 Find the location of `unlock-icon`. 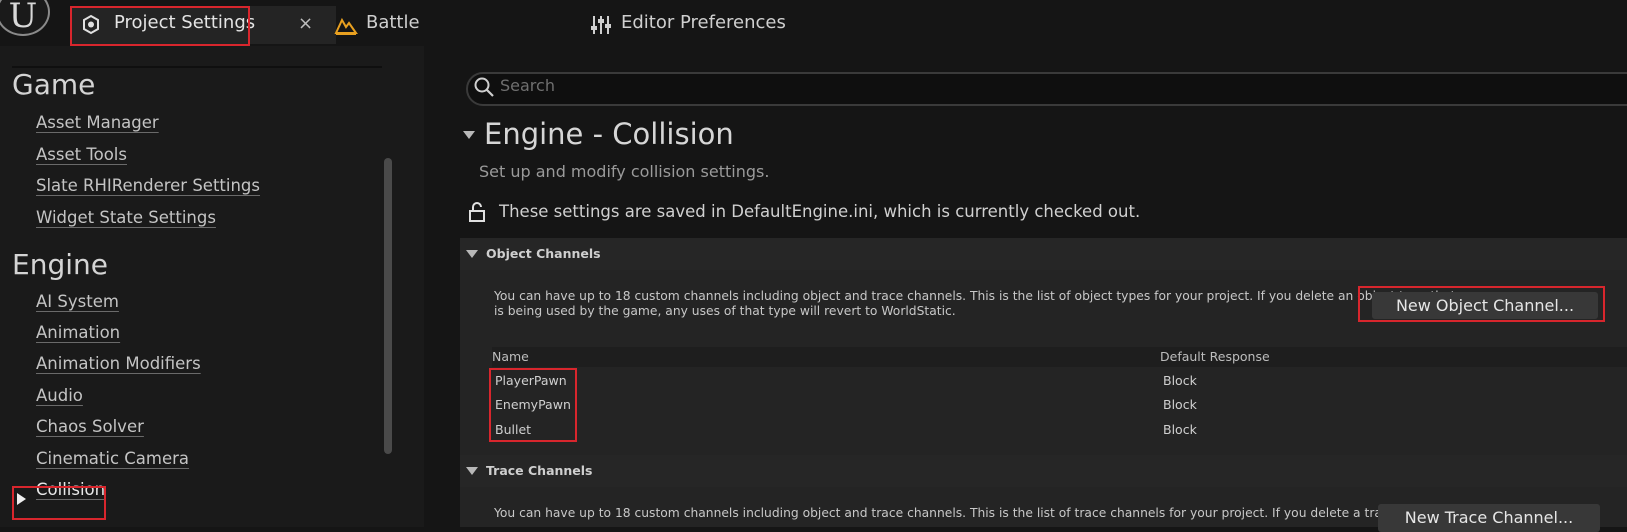

unlock-icon is located at coordinates (477, 212).